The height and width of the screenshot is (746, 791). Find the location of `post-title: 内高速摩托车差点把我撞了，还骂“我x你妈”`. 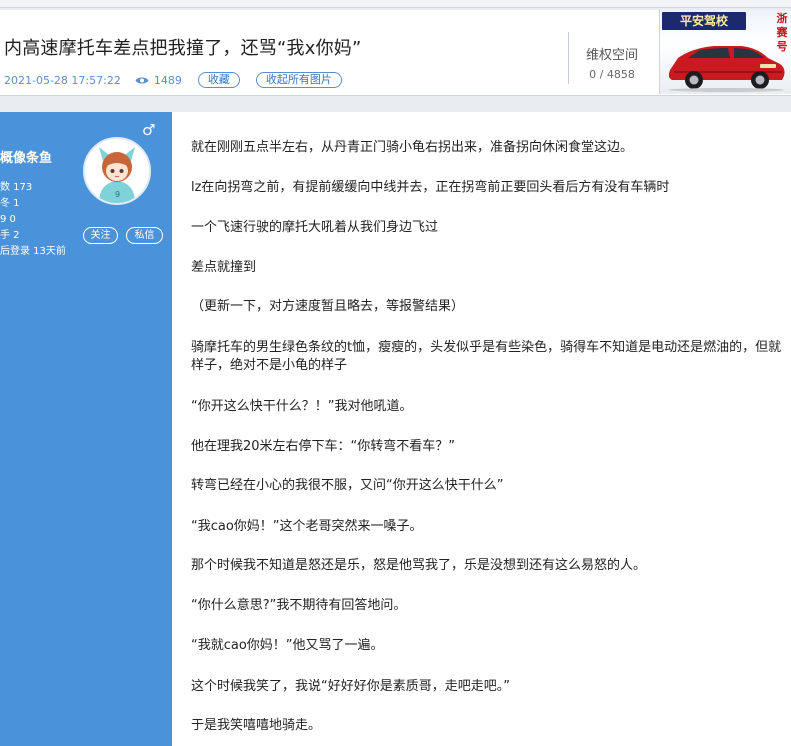

post-title: 内高速摩托车差点把我撞了，还骂“我x你妈” is located at coordinates (183, 48).